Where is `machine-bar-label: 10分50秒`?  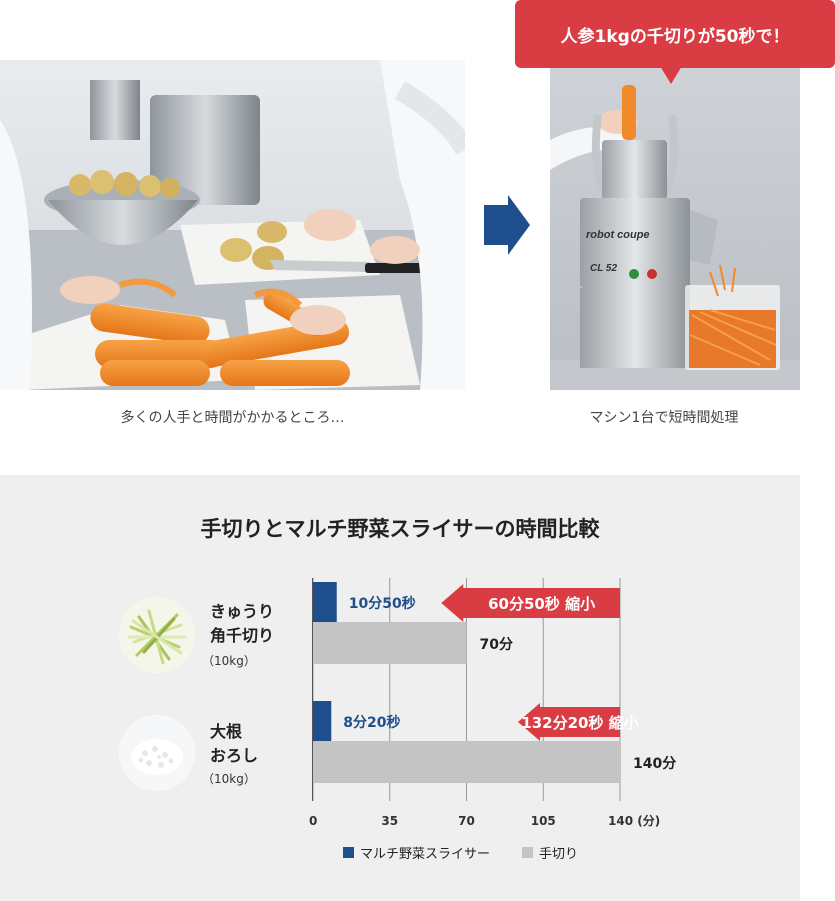 machine-bar-label: 10分50秒 is located at coordinates (382, 603).